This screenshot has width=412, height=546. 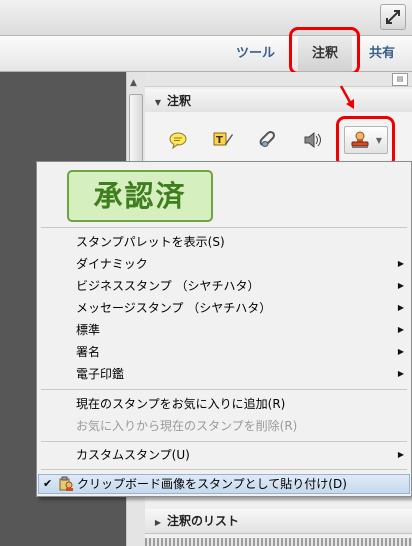 I want to click on attach-icon, so click(x=268, y=140).